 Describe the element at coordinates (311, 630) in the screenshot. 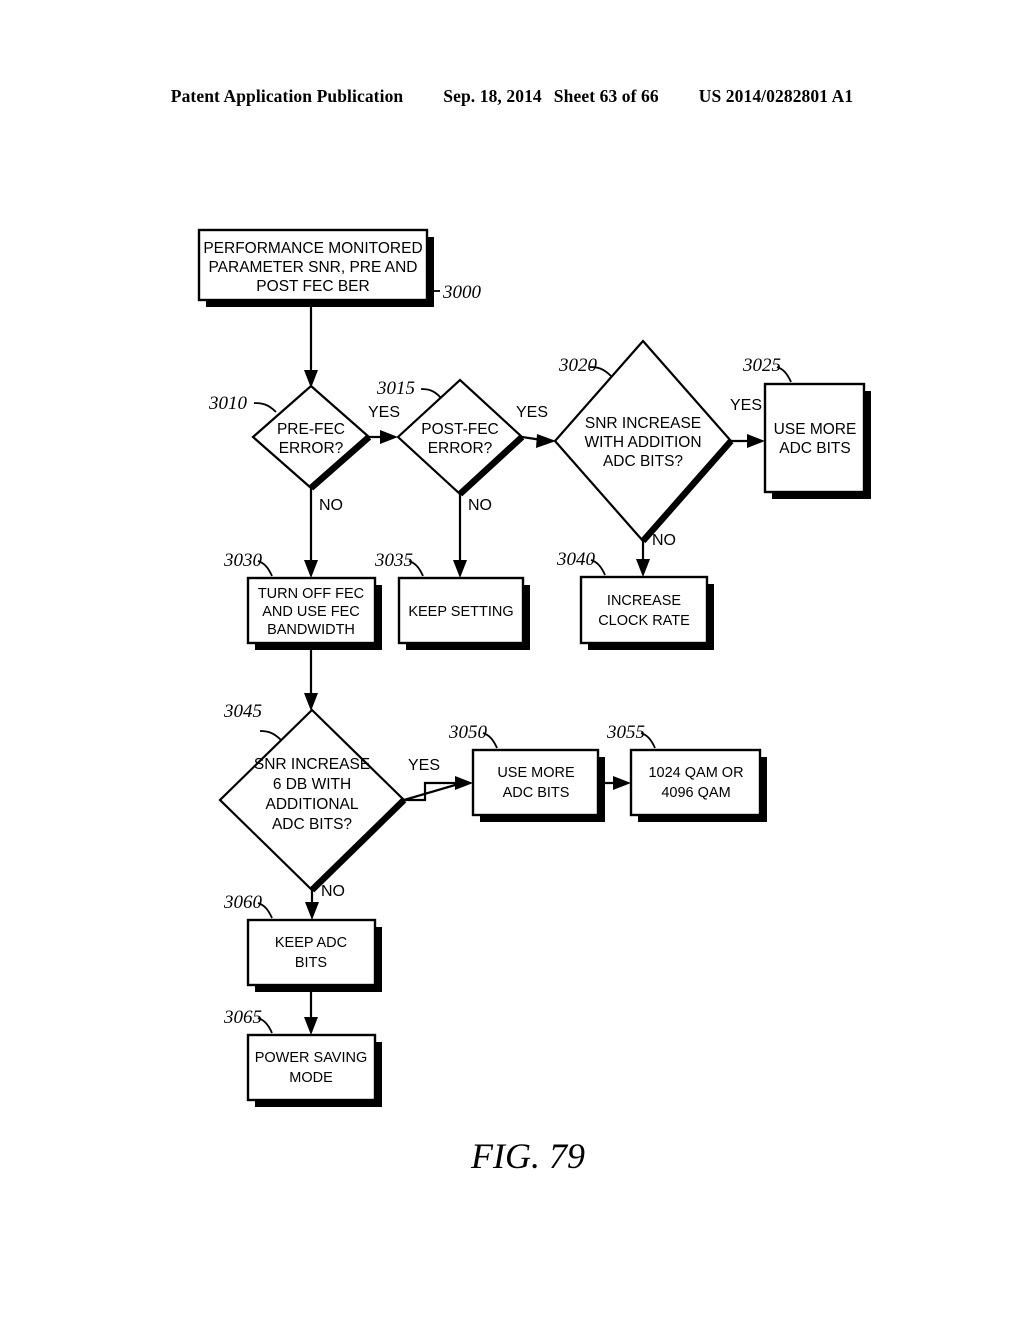

I see `node-3030-line-3: BANDWIDTH` at that location.